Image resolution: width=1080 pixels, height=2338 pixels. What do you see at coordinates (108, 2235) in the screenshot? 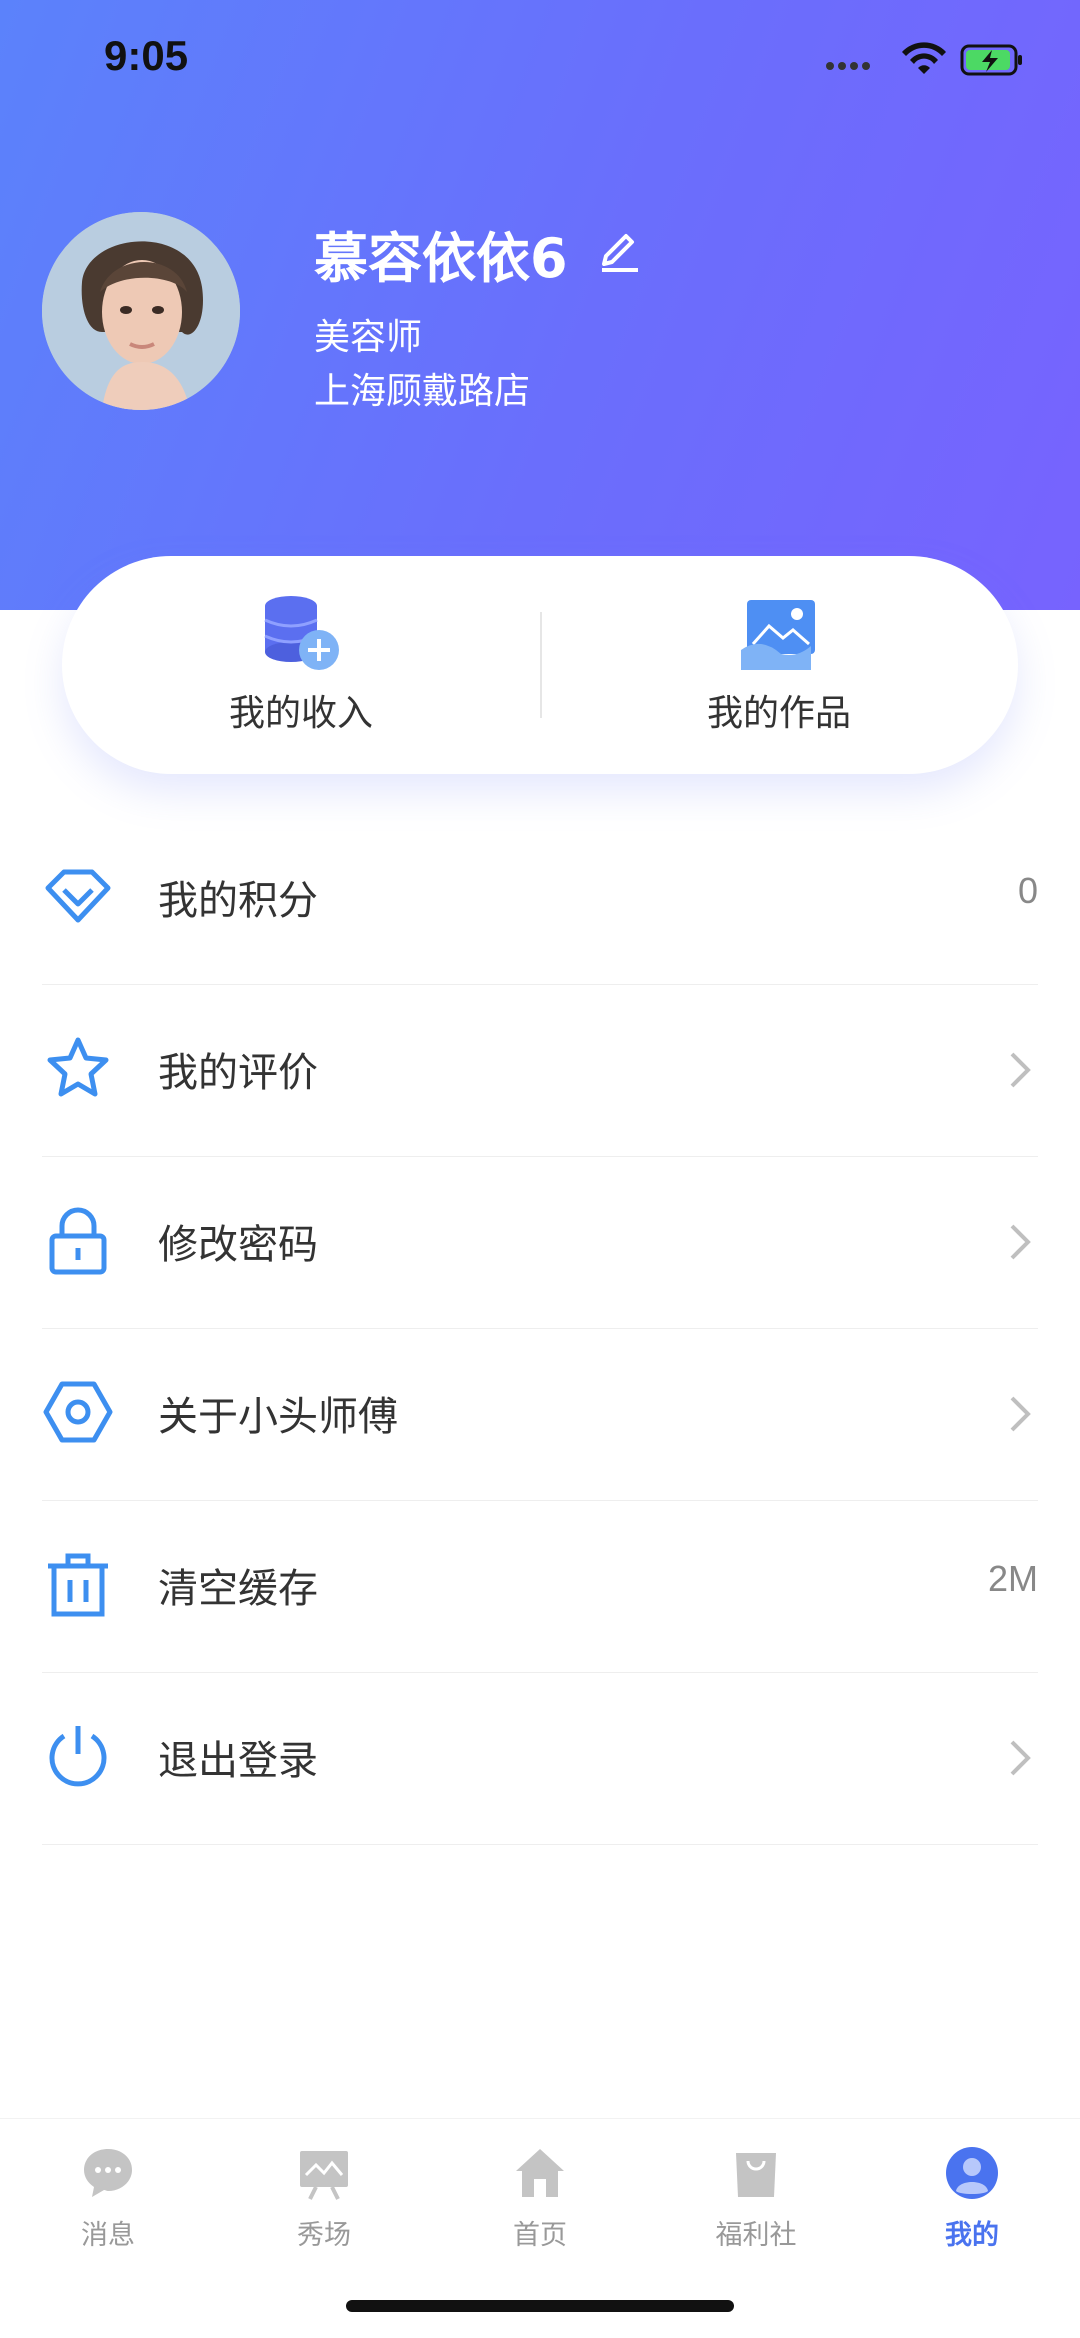
I see `tab-label-messages: 消息` at bounding box center [108, 2235].